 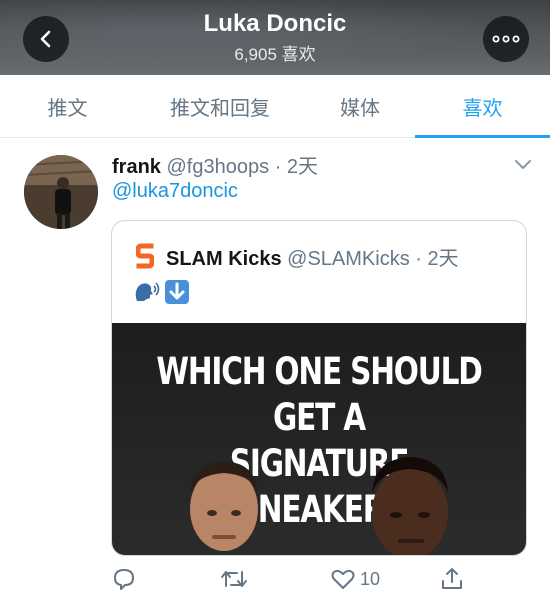 I want to click on quoted-emoji-row, so click(x=161, y=292).